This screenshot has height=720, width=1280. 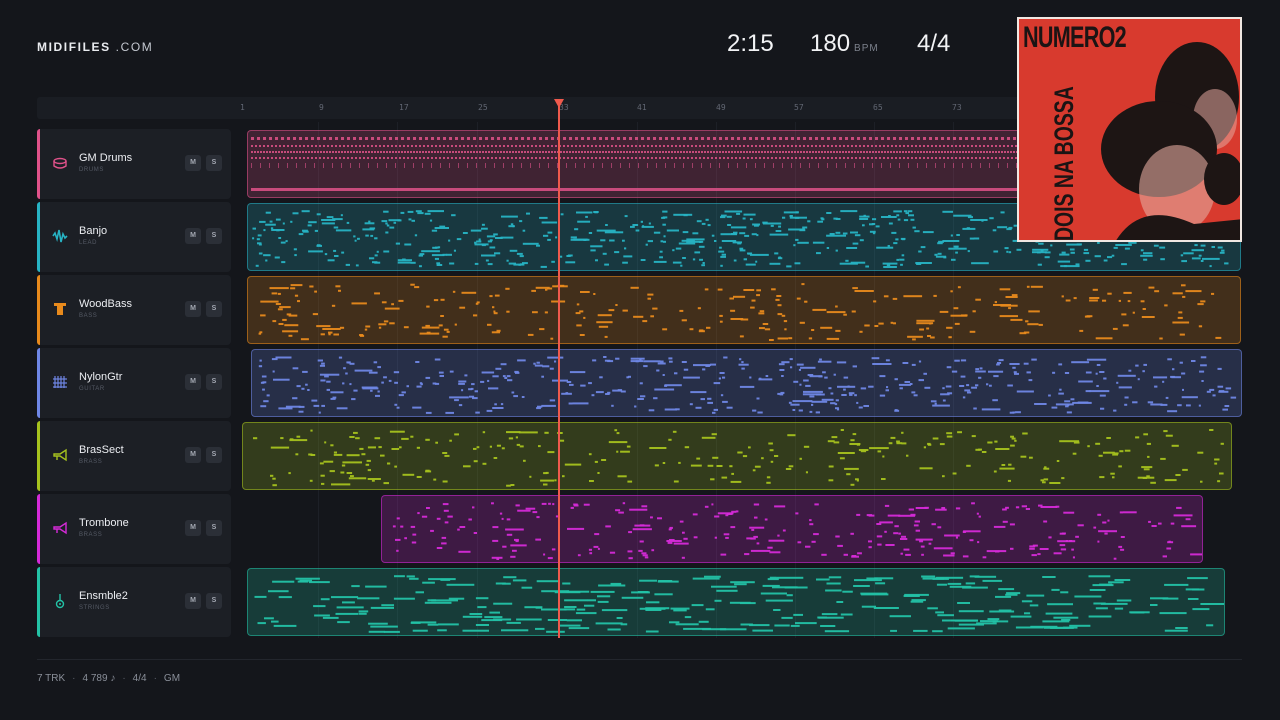 What do you see at coordinates (1075, 37) in the screenshot?
I see `cover-title: NUMERO2` at bounding box center [1075, 37].